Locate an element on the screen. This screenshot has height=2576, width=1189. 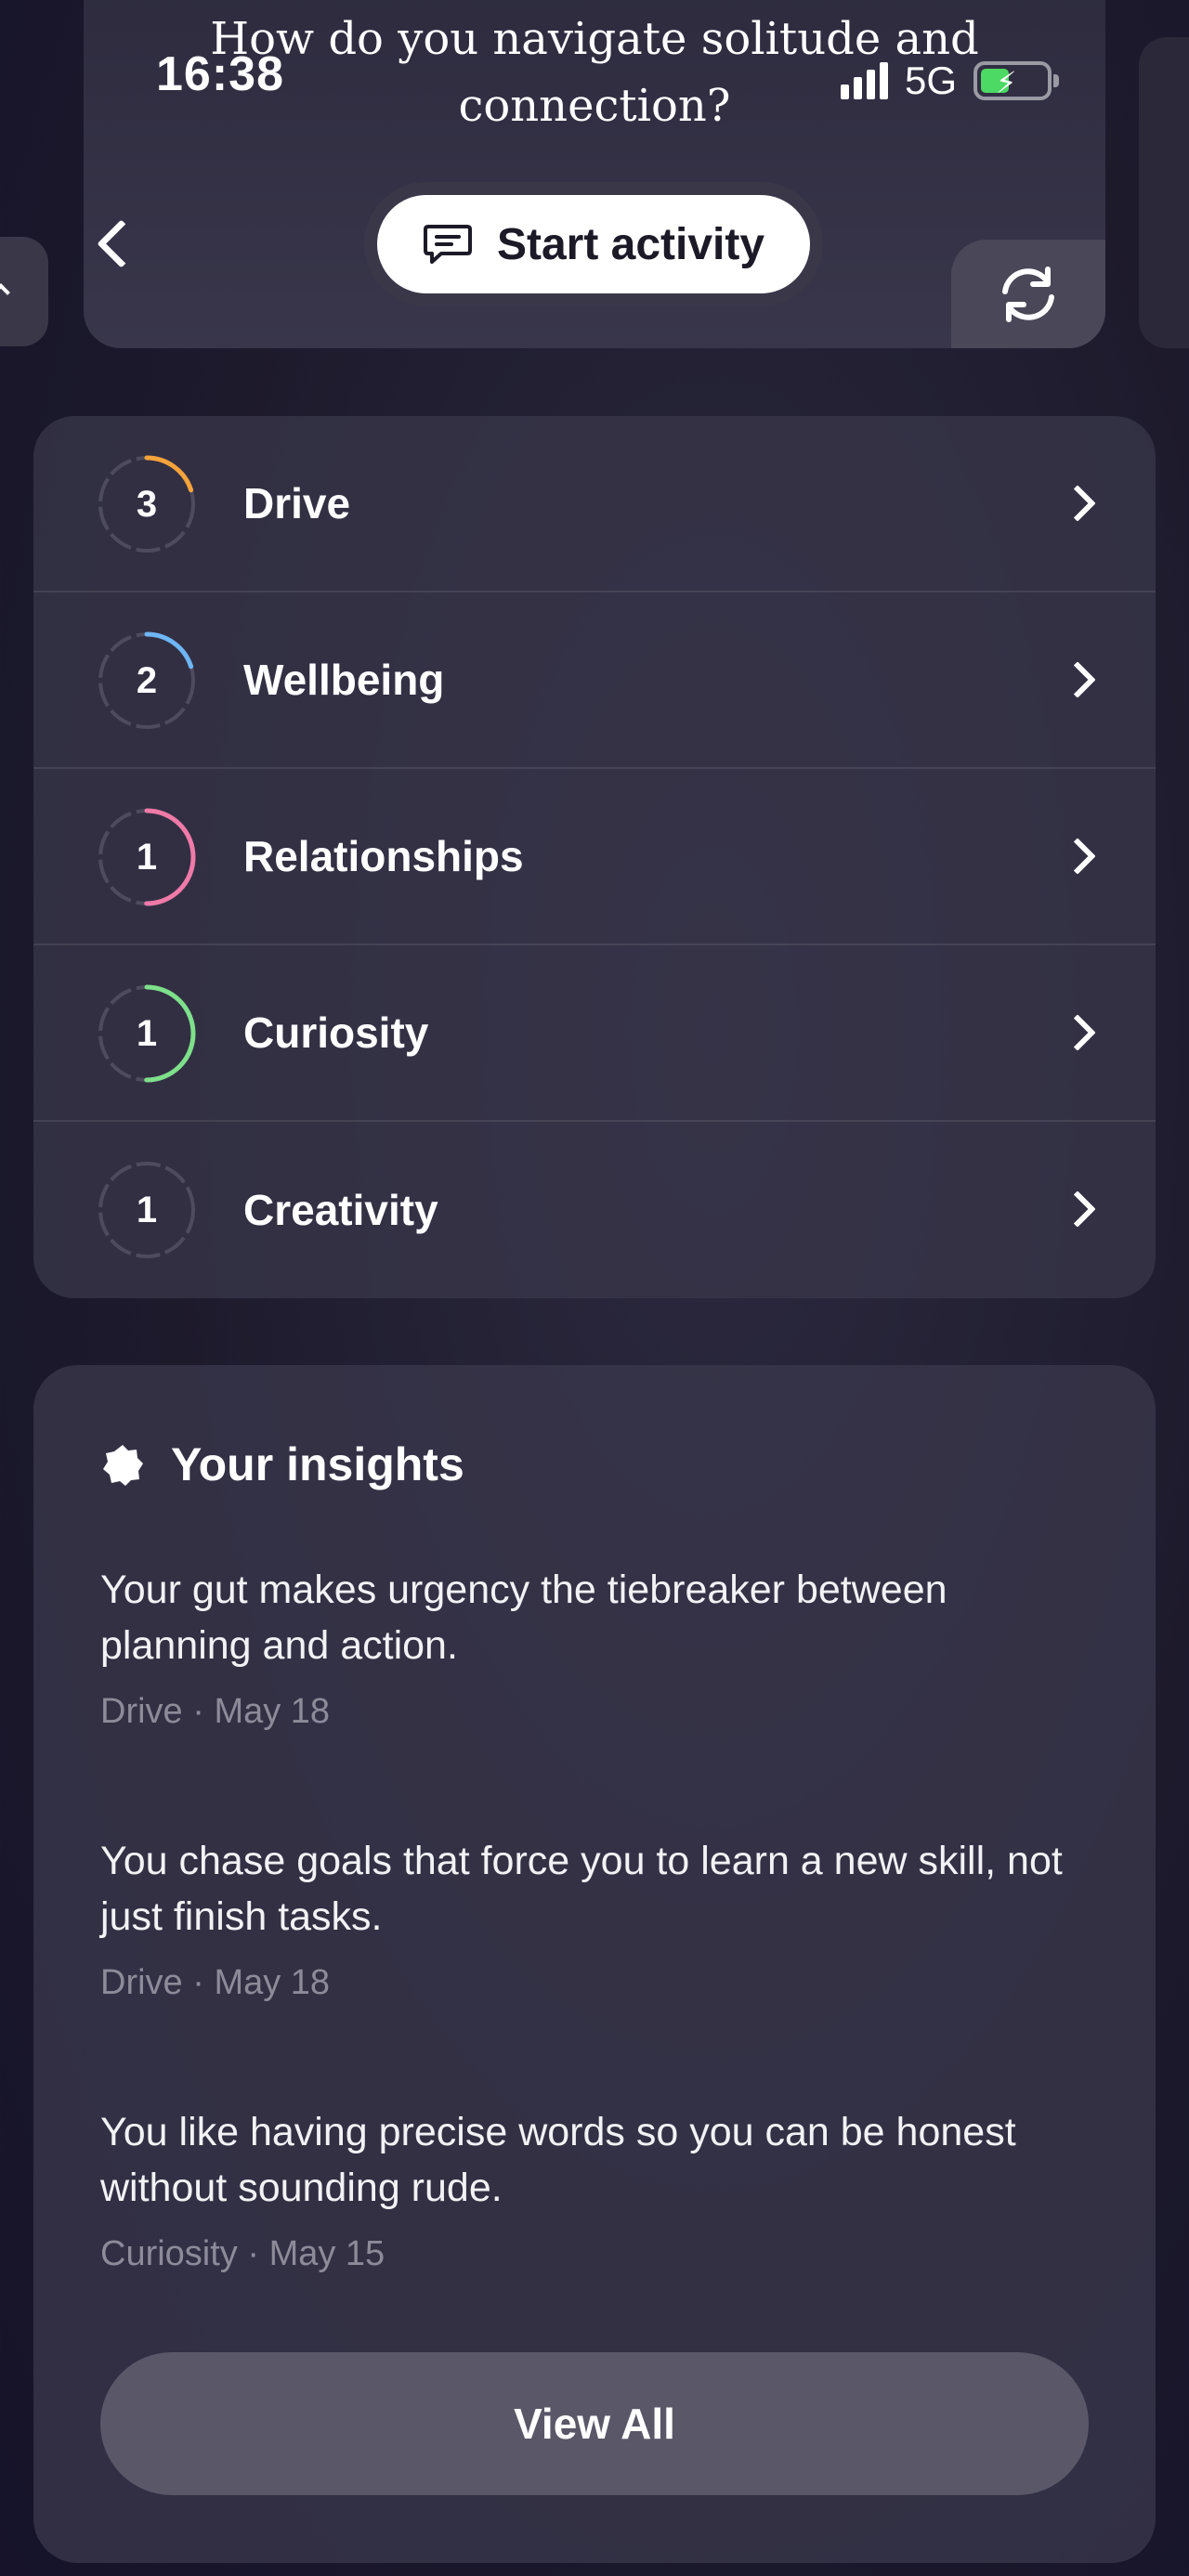
start-activity-label: Start activity is located at coordinates (630, 244).